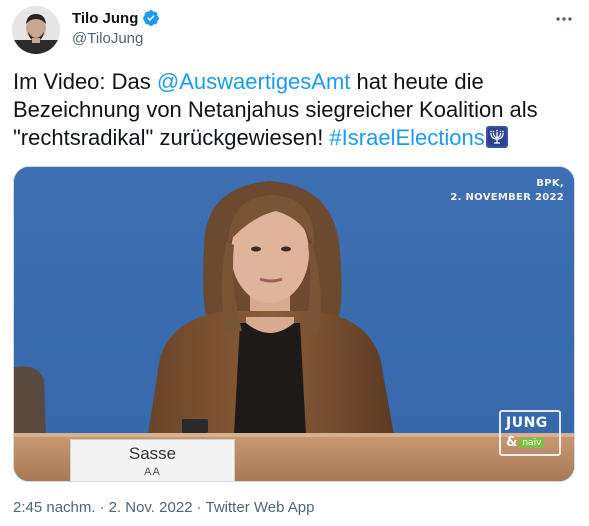  I want to click on tweet-text-part: Im Video: Das, so click(85, 81).